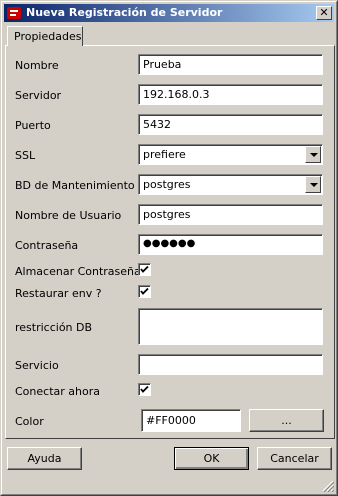  I want to click on conectar-checkbox, so click(144, 389).